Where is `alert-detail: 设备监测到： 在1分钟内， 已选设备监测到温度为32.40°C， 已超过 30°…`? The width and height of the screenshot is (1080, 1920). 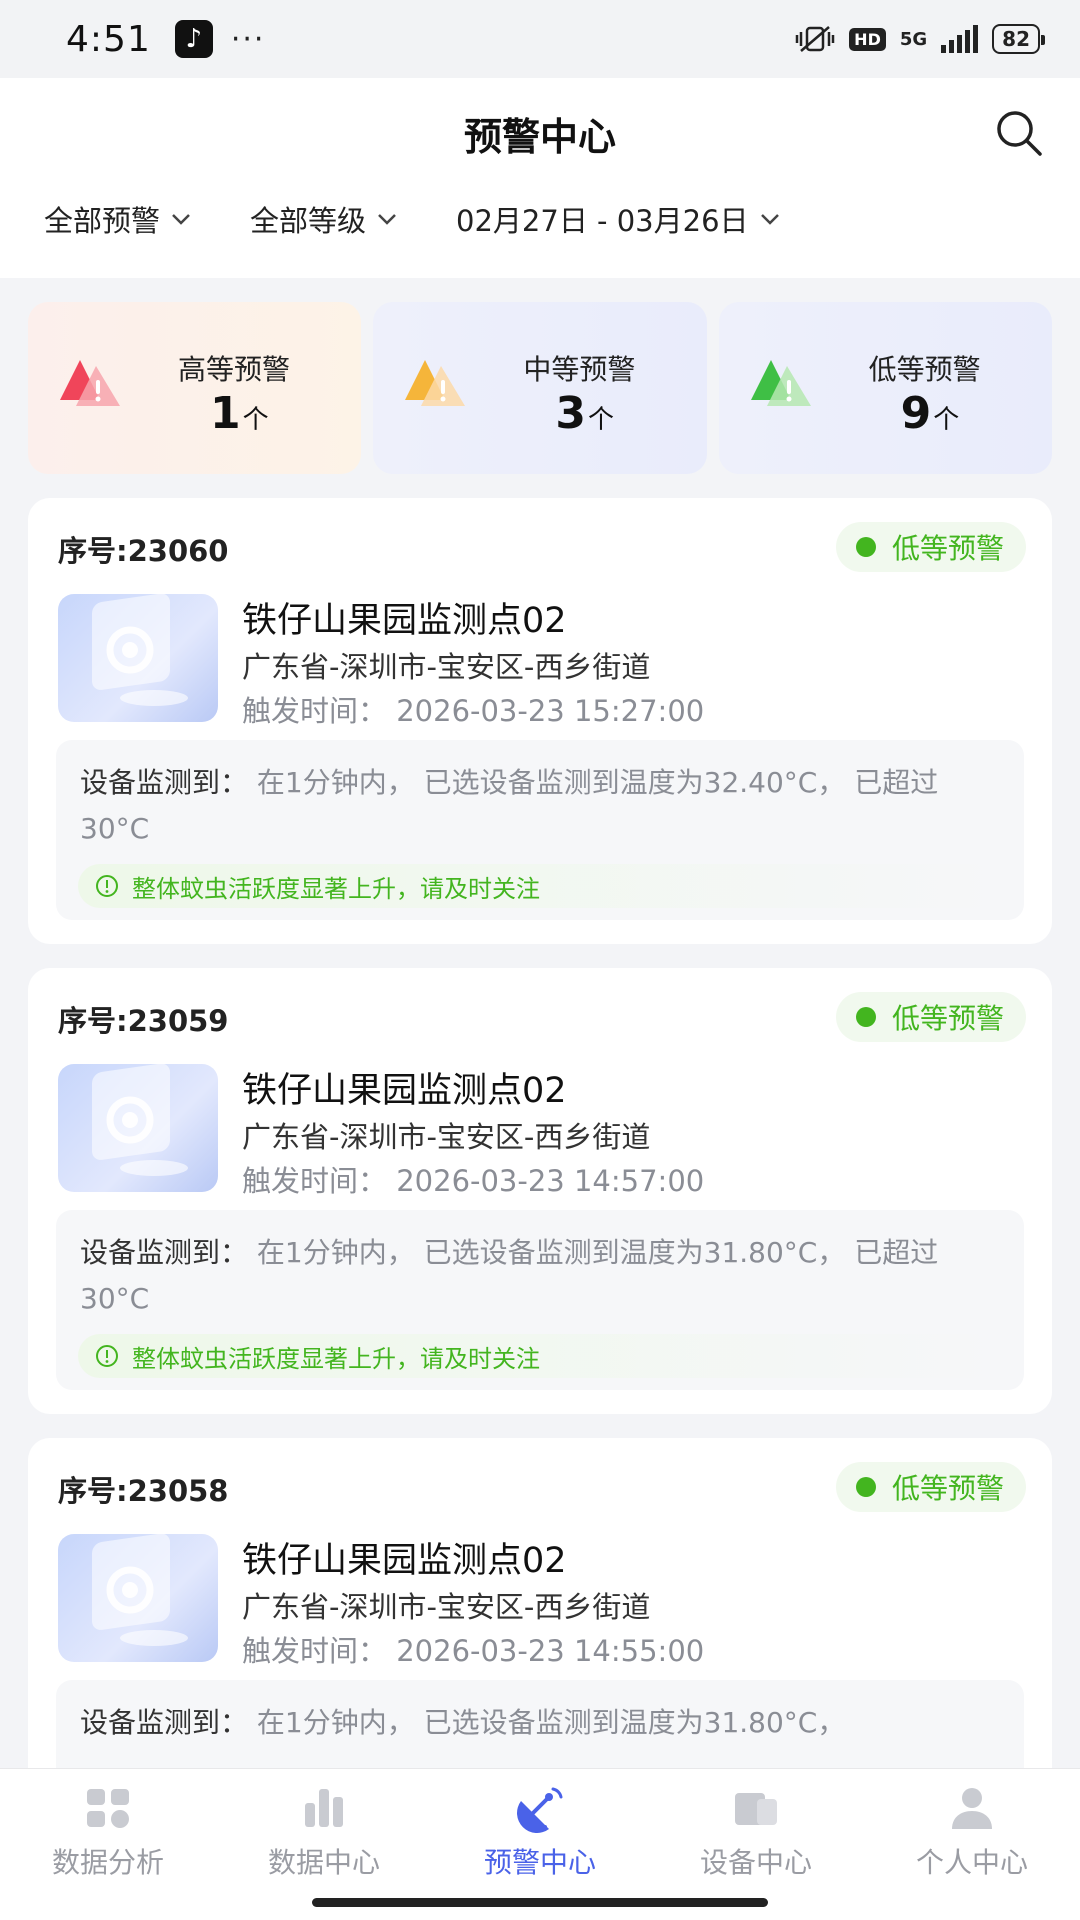 alert-detail: 设备监测到： 在1分钟内， 已选设备监测到温度为32.40°C， 已超过 30°… is located at coordinates (540, 830).